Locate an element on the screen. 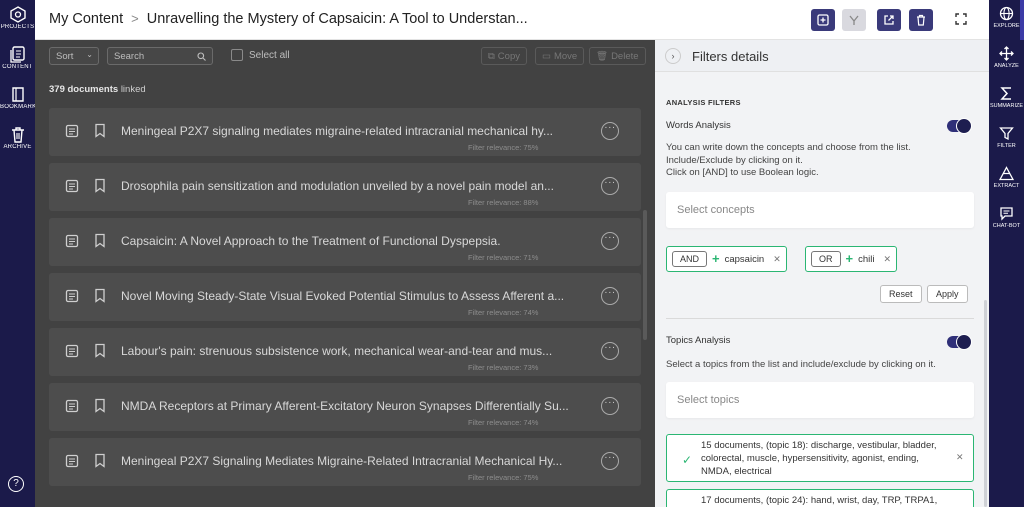  select-all-checkbox is located at coordinates (237, 55).